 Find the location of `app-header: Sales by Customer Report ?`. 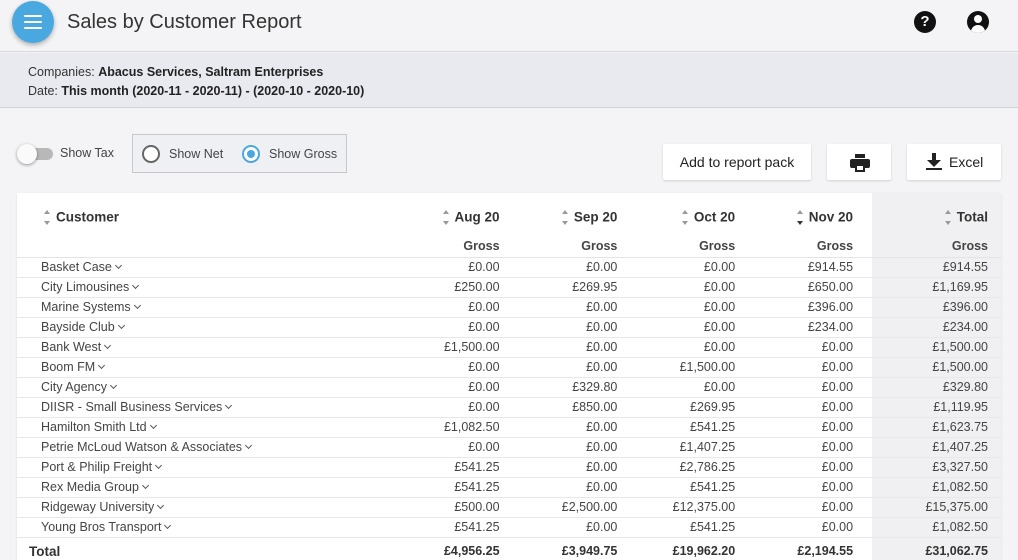

app-header: Sales by Customer Report ? is located at coordinates (509, 26).